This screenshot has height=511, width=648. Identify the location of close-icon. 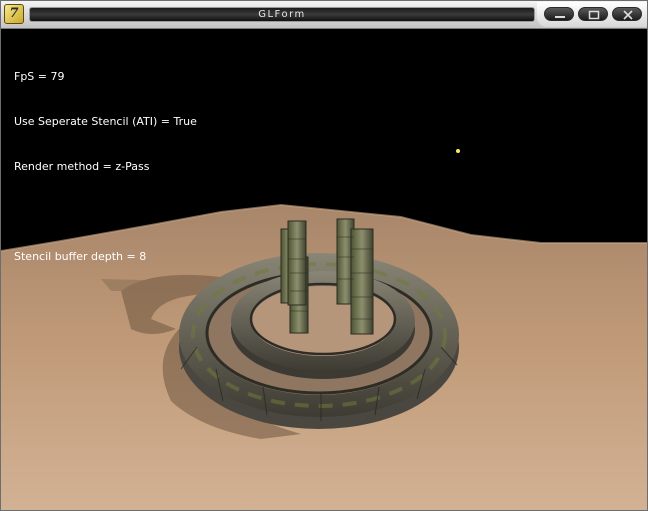
(628, 15).